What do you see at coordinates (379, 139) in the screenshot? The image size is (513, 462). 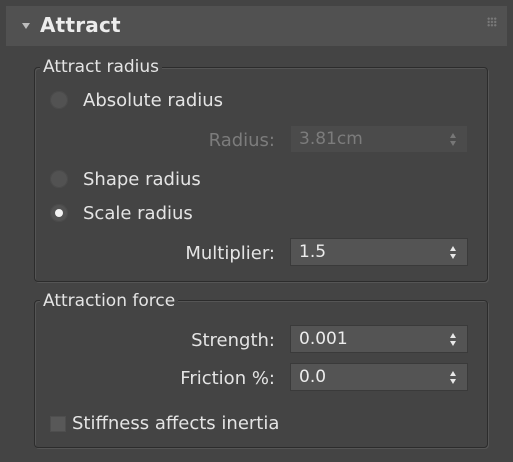 I see `radius-spinner: 3.81cm` at bounding box center [379, 139].